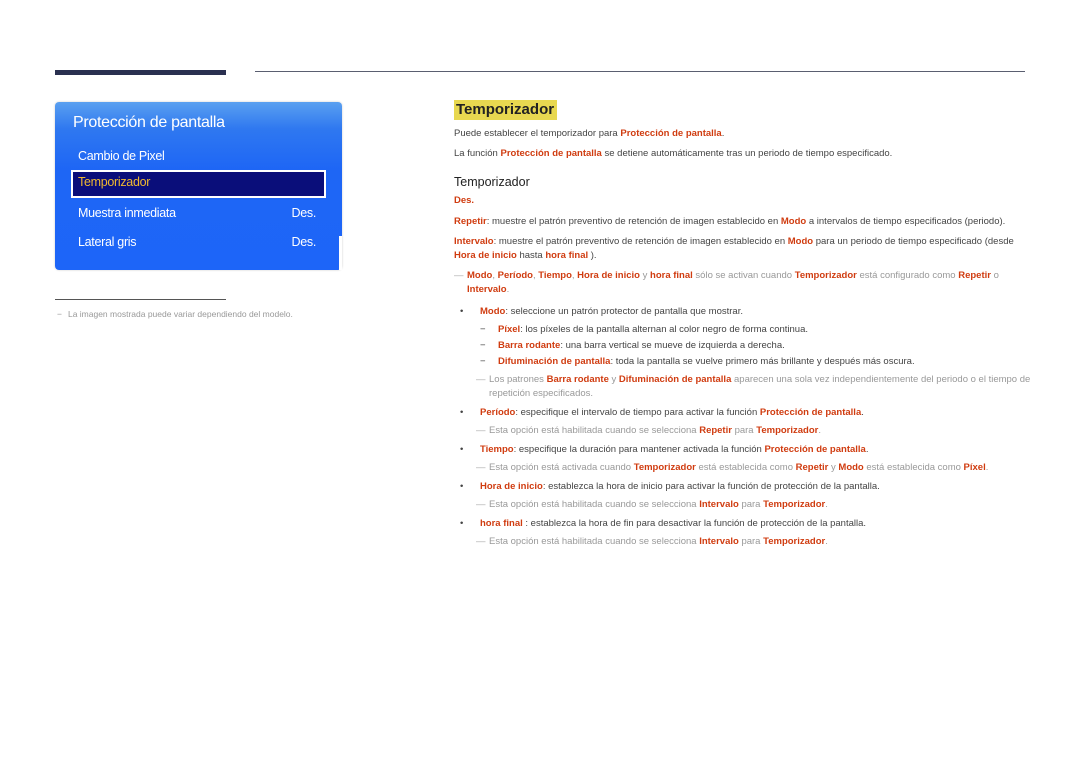 The height and width of the screenshot is (763, 1080). I want to click on text: La función, so click(477, 153).